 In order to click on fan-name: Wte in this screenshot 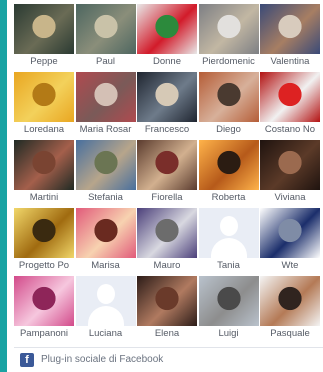, I will do `click(290, 265)`.